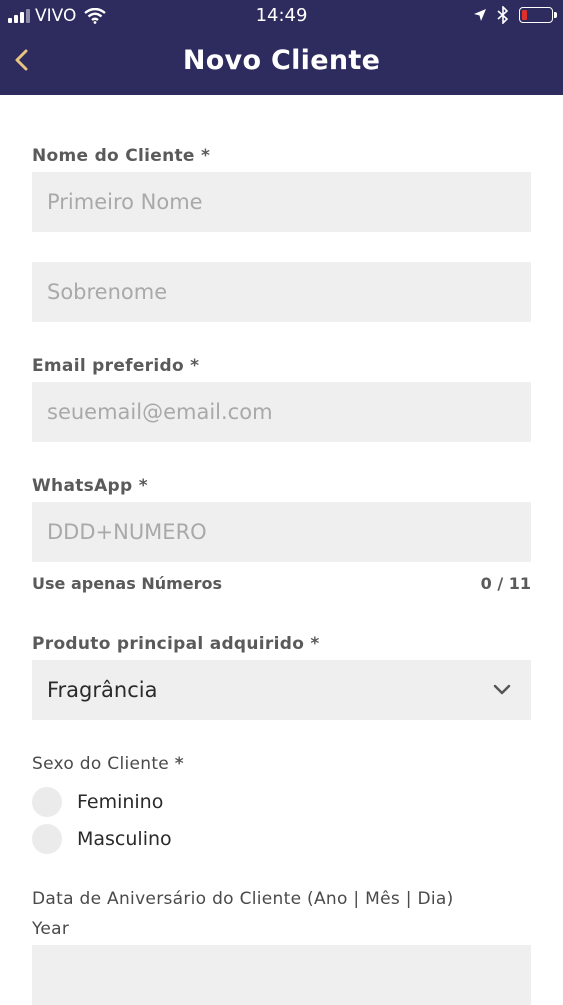 Image resolution: width=563 pixels, height=1005 pixels. Describe the element at coordinates (120, 802) in the screenshot. I see `radio-label: Feminino` at that location.